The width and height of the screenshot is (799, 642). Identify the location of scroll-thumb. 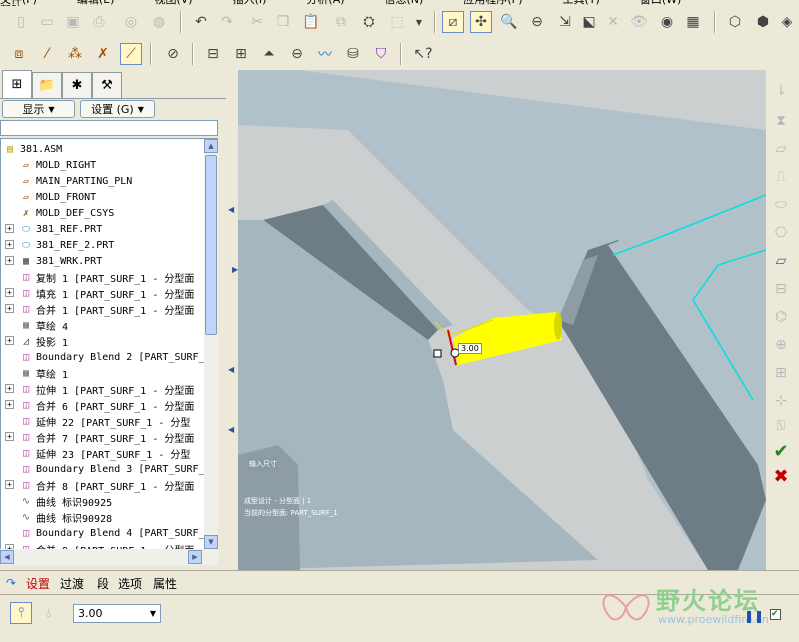
(211, 245).